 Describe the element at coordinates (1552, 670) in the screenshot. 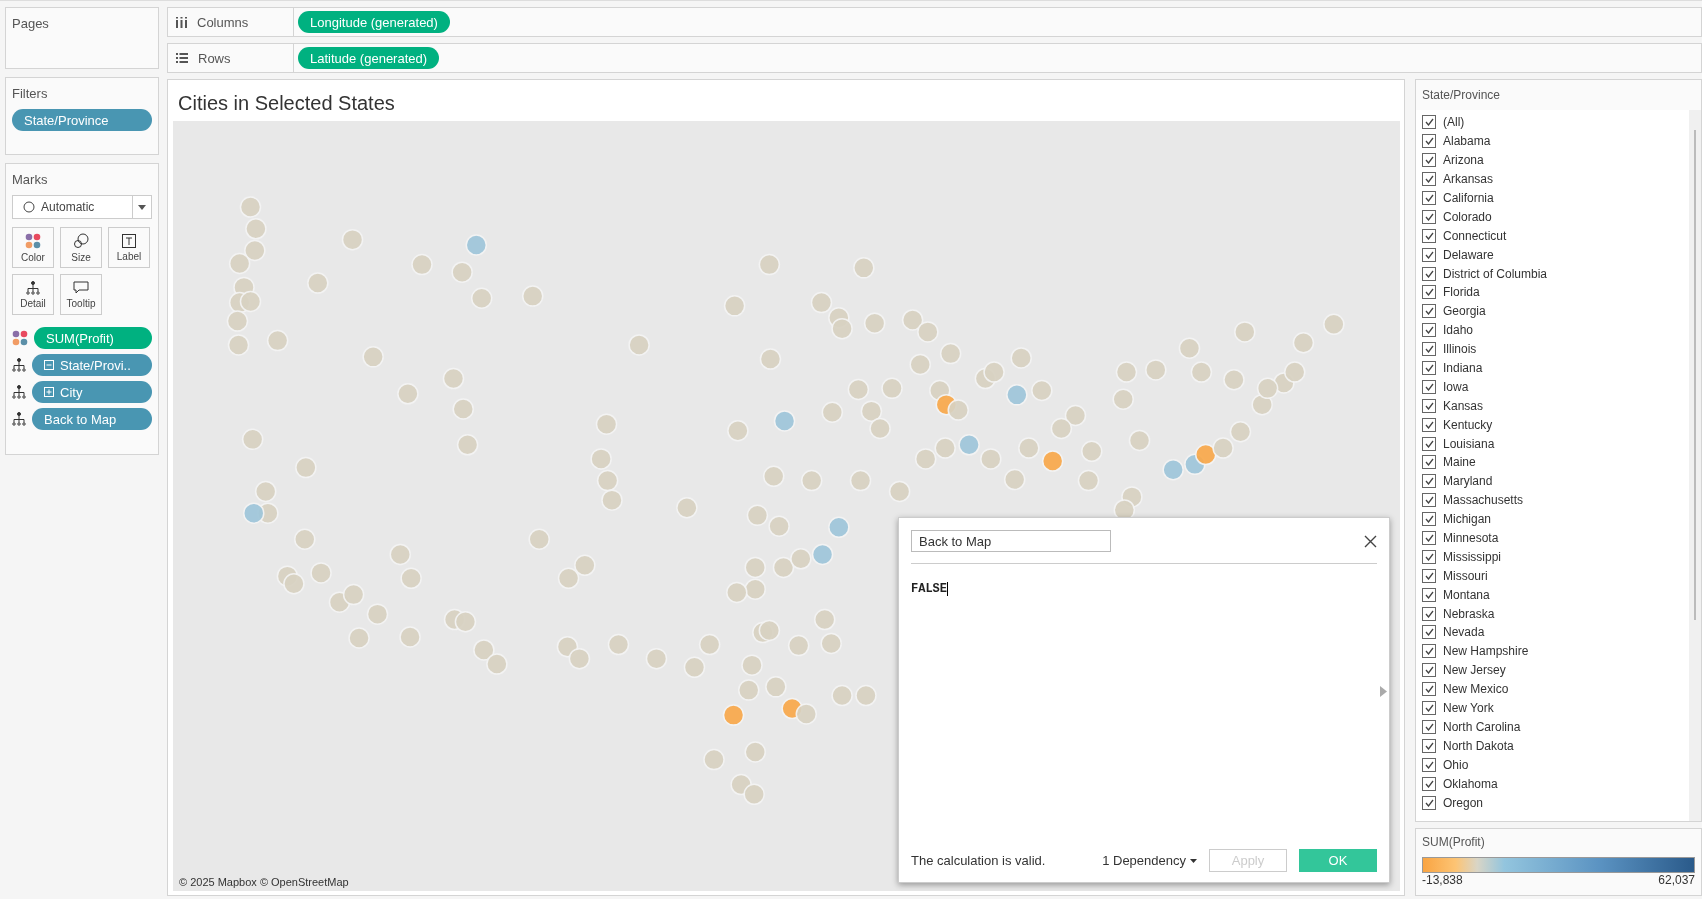

I see `filter-item: New Jersey` at that location.